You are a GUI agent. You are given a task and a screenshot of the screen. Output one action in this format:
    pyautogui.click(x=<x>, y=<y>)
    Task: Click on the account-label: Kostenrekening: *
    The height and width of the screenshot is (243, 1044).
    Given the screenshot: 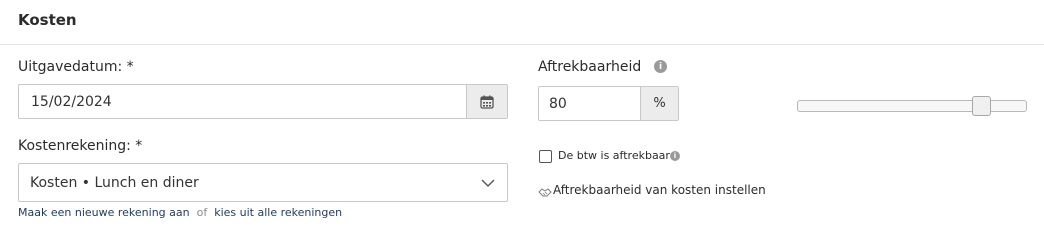 What is the action you would take?
    pyautogui.click(x=80, y=146)
    